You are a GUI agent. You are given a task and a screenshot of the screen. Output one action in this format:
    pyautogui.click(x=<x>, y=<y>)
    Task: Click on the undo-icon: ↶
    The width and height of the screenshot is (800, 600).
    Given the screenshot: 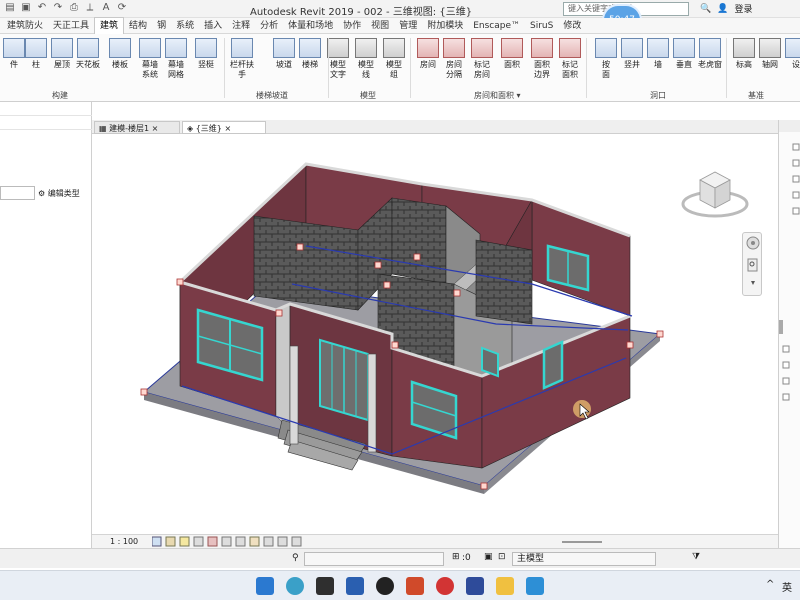 What is the action you would take?
    pyautogui.click(x=42, y=8)
    